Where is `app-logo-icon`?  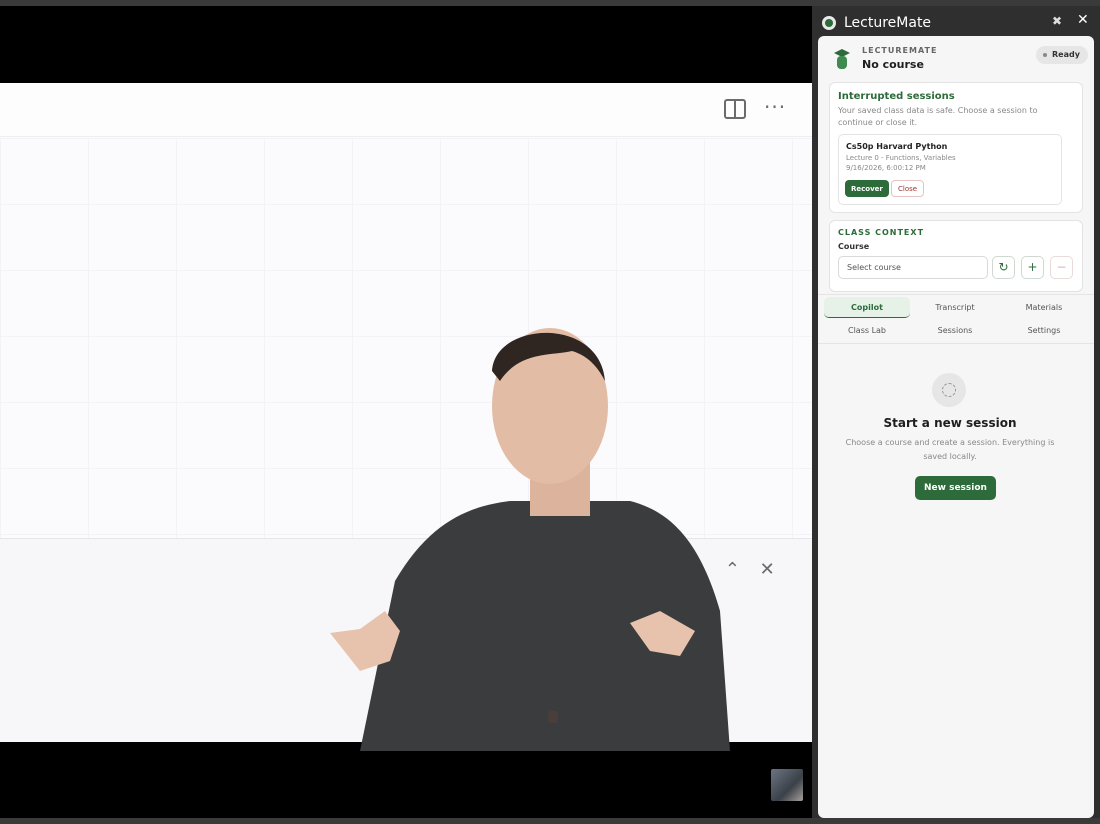
app-logo-icon is located at coordinates (829, 23).